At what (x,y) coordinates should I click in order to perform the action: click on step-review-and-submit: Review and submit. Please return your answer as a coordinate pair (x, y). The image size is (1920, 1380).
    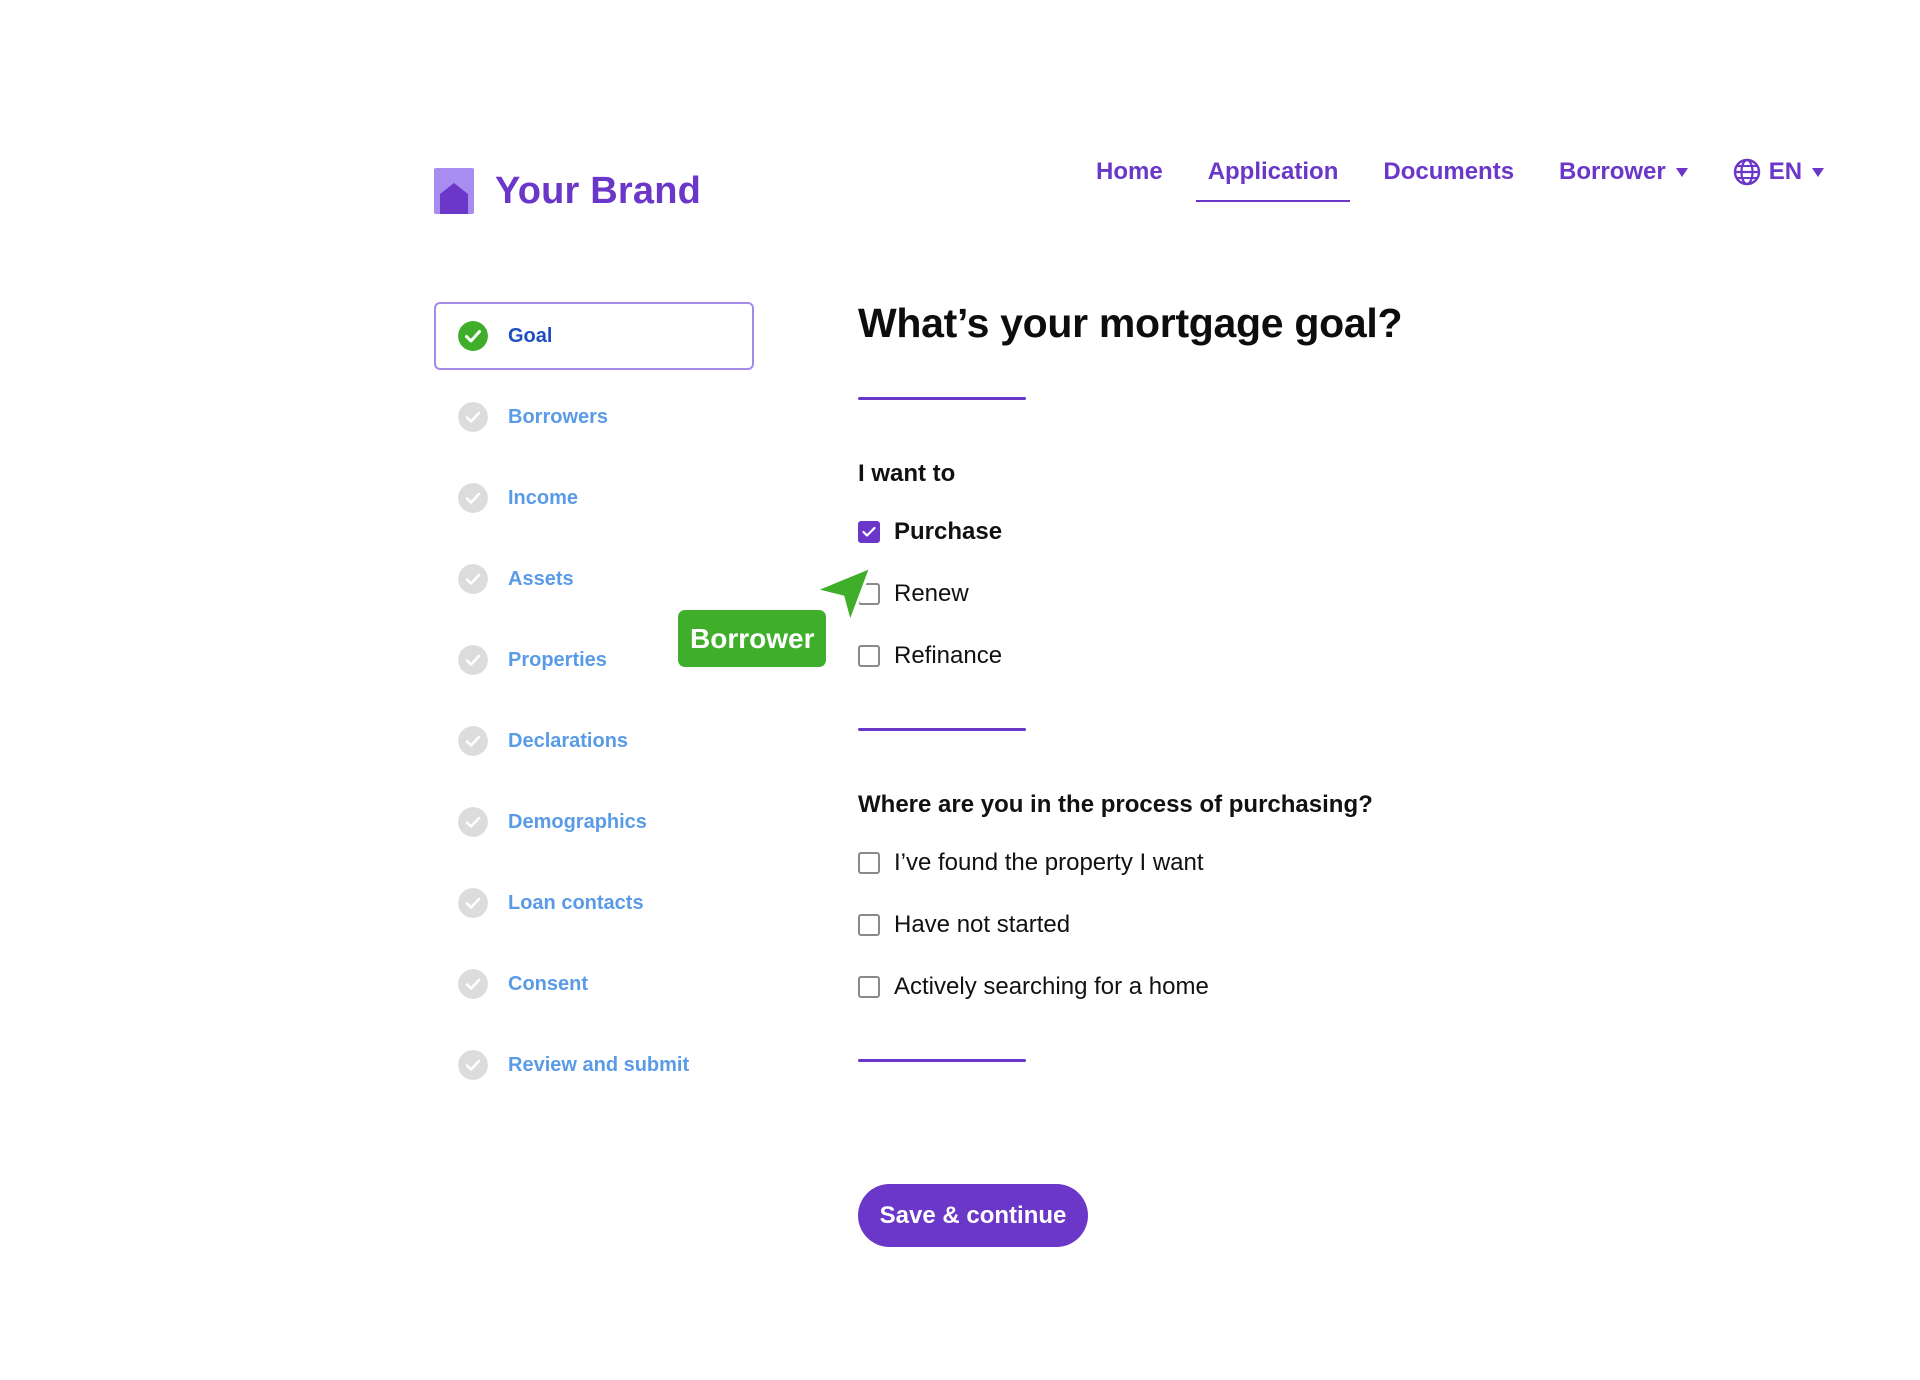
    Looking at the image, I should click on (594, 1065).